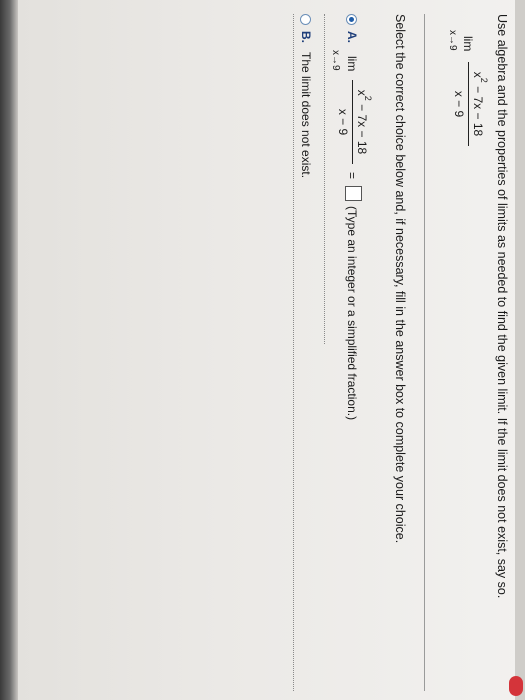  What do you see at coordinates (424, 352) in the screenshot?
I see `question-divider` at bounding box center [424, 352].